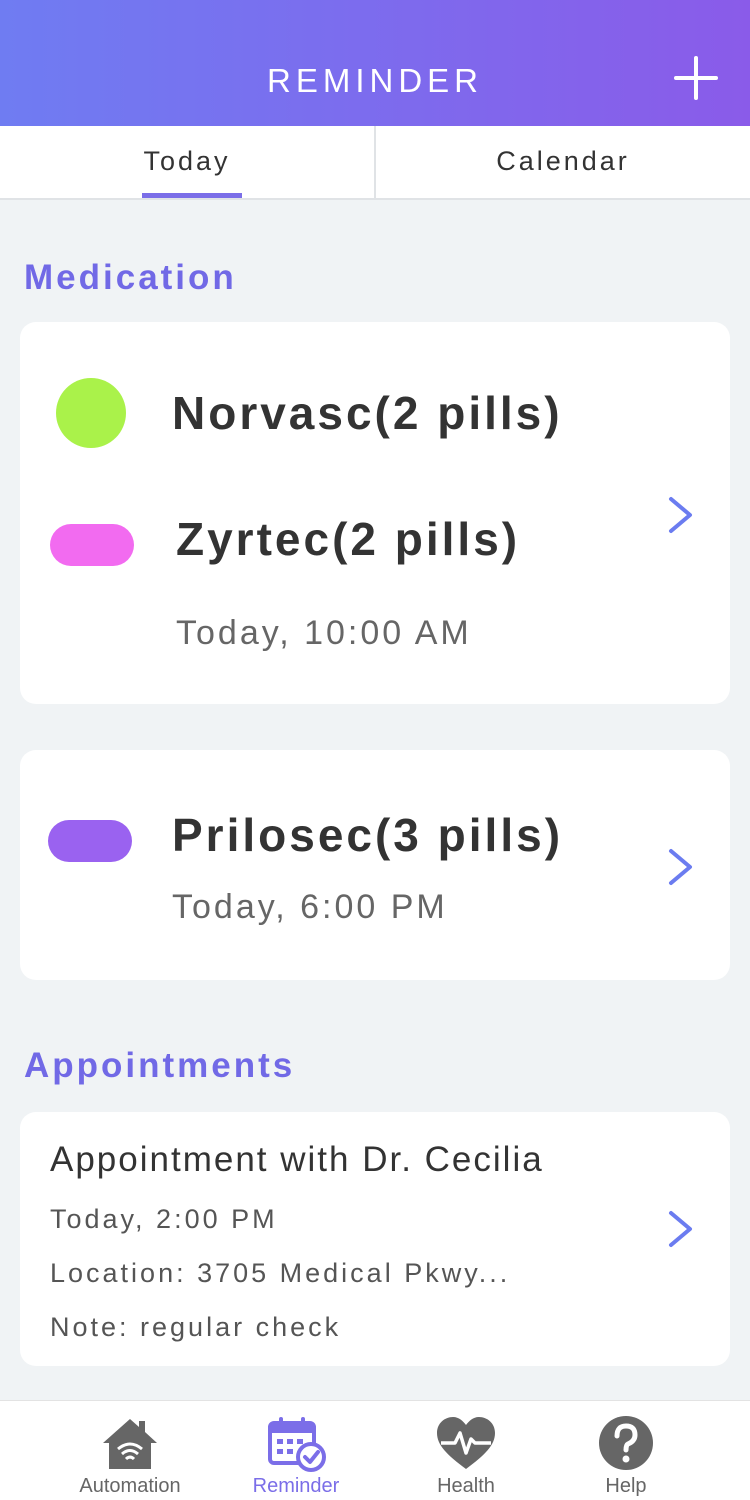 The height and width of the screenshot is (1500, 750). I want to click on tab-bar: Today Calendar, so click(375, 163).